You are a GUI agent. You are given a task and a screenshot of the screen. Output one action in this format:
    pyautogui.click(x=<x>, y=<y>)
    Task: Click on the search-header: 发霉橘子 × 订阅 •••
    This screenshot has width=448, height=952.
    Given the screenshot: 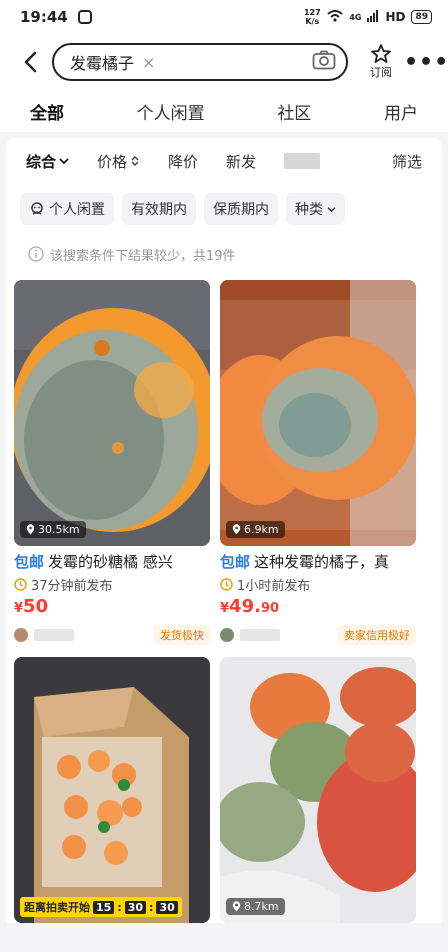 What is the action you would take?
    pyautogui.click(x=224, y=62)
    